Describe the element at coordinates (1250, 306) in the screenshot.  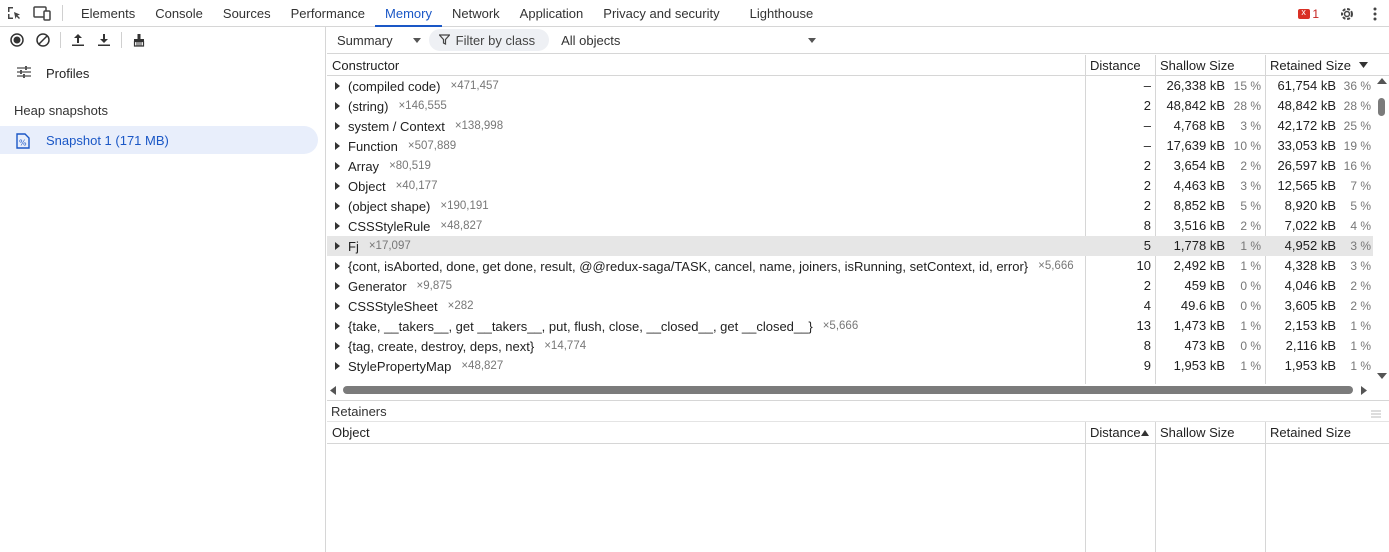
I see `shallow-size-percent: 0 %` at that location.